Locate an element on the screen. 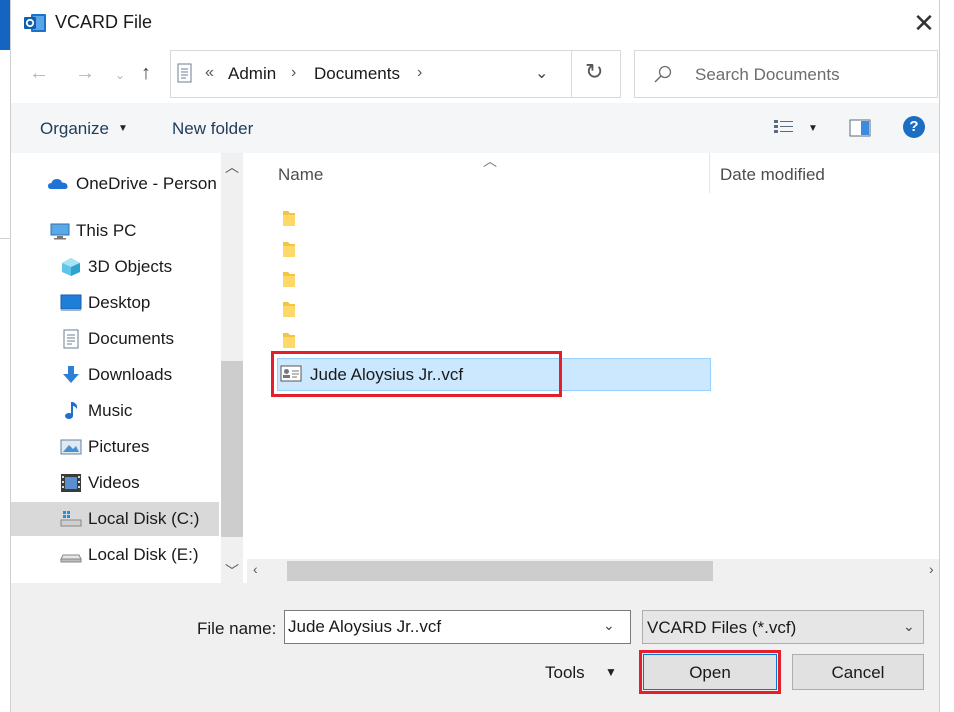 This screenshot has height=712, width=954. nav-item-documents: Documents is located at coordinates (115, 339).